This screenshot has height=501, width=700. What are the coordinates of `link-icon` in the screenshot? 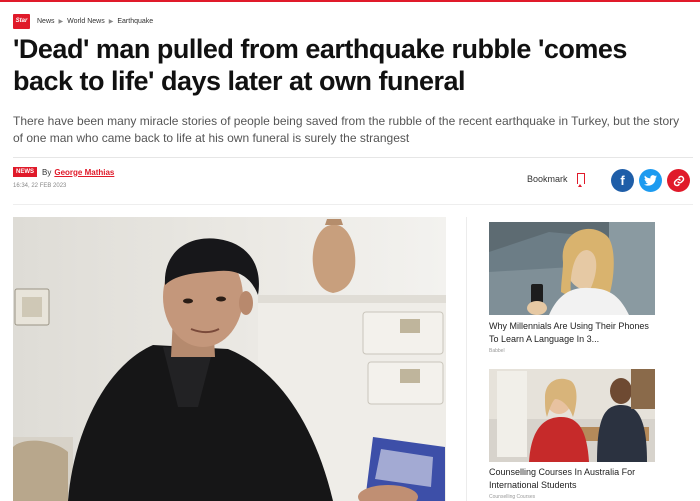 It's located at (678, 180).